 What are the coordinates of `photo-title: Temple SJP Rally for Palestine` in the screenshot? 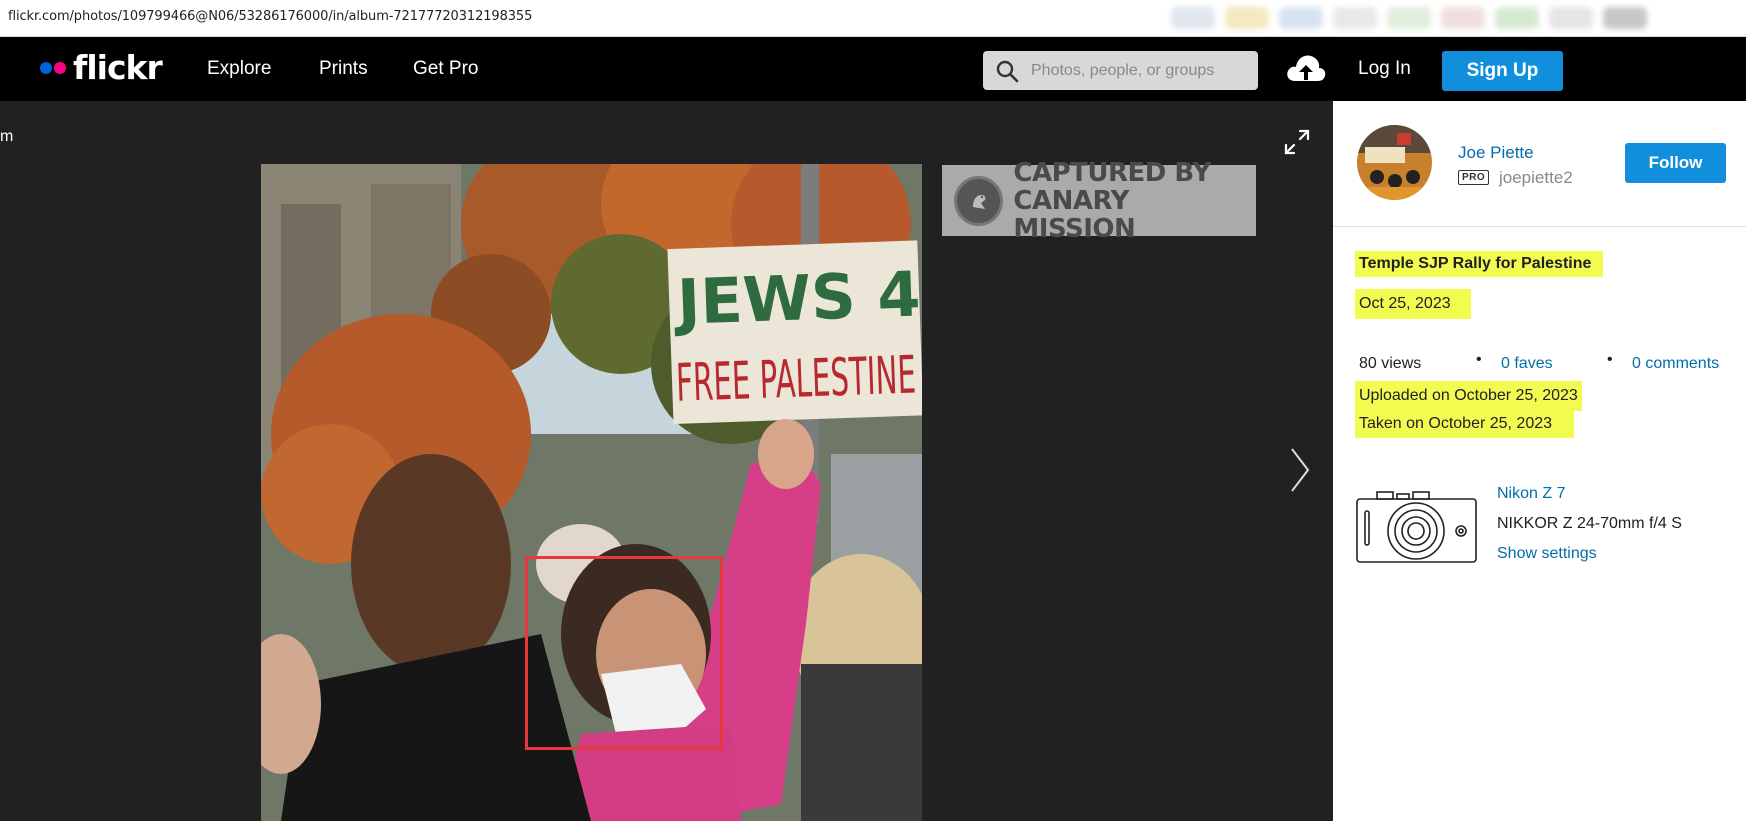 It's located at (1479, 264).